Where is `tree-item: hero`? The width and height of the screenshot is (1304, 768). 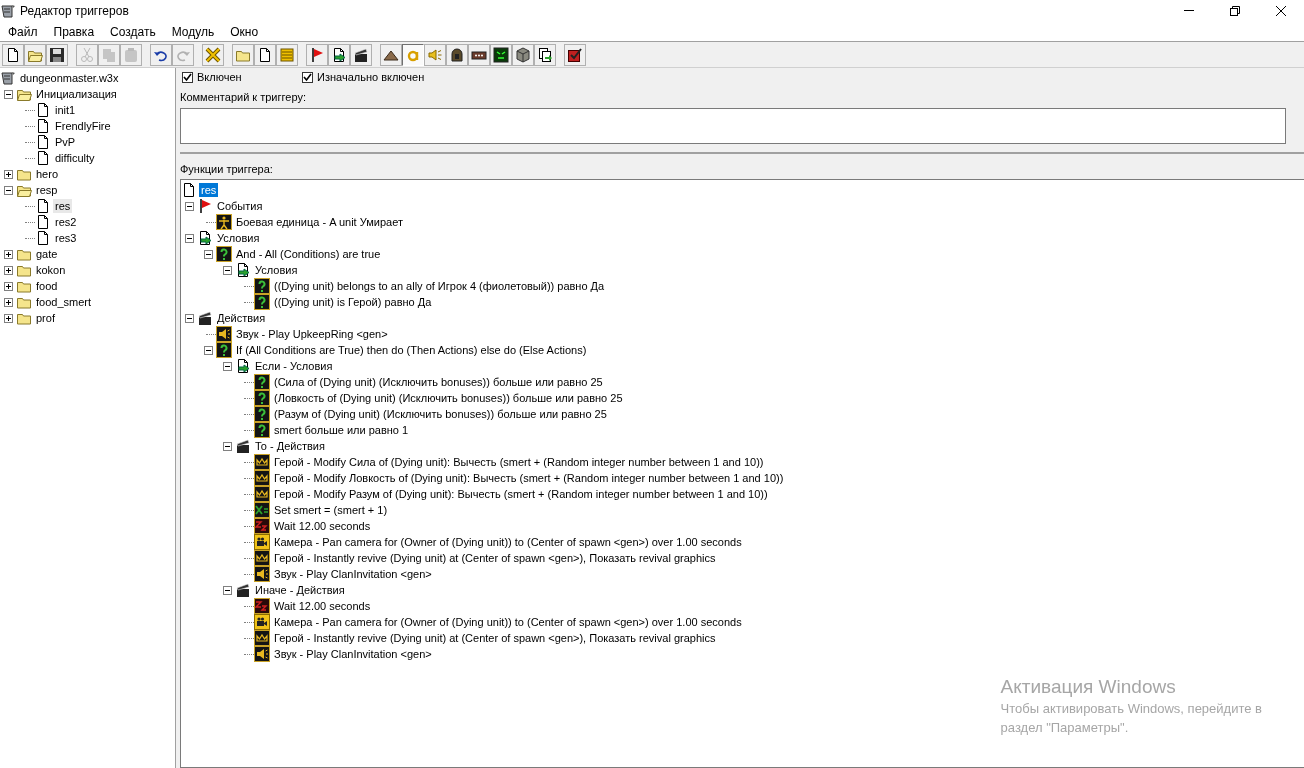
tree-item: hero is located at coordinates (47, 174).